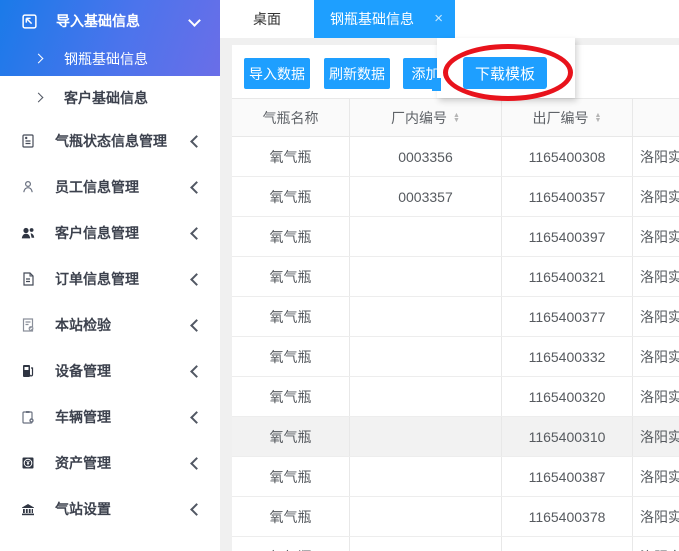 This screenshot has height=551, width=679. Describe the element at coordinates (28, 463) in the screenshot. I see `asset-icon` at that location.